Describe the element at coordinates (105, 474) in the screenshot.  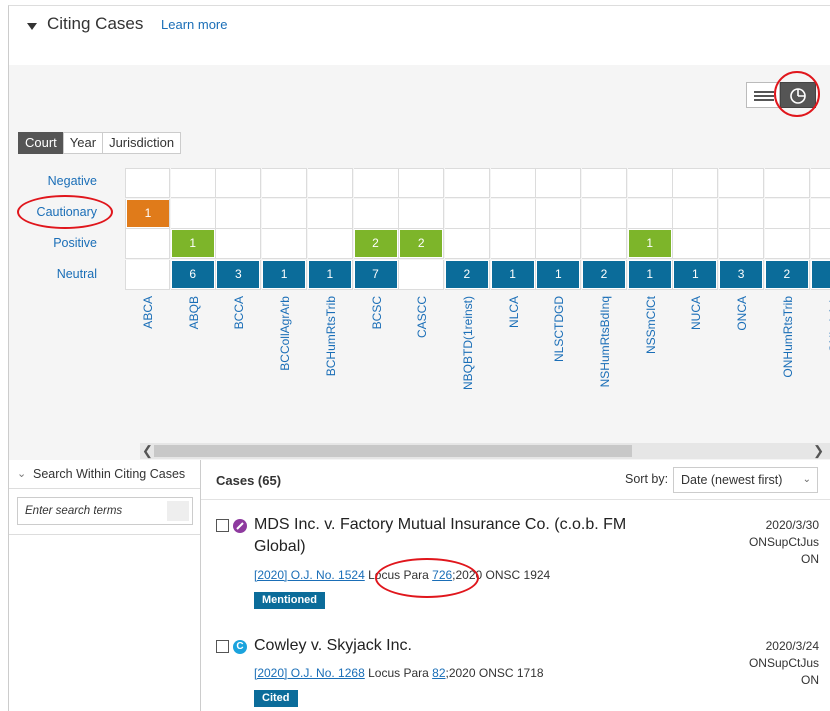
I see `search-within-header: ⌄ Search Within Citing Cases` at that location.